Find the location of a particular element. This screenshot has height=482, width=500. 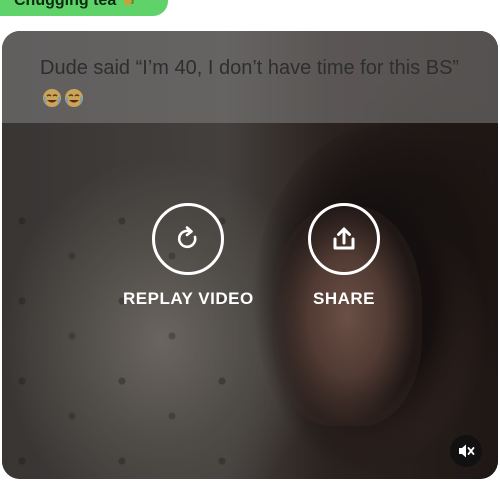

mute-toggle-button is located at coordinates (466, 451).